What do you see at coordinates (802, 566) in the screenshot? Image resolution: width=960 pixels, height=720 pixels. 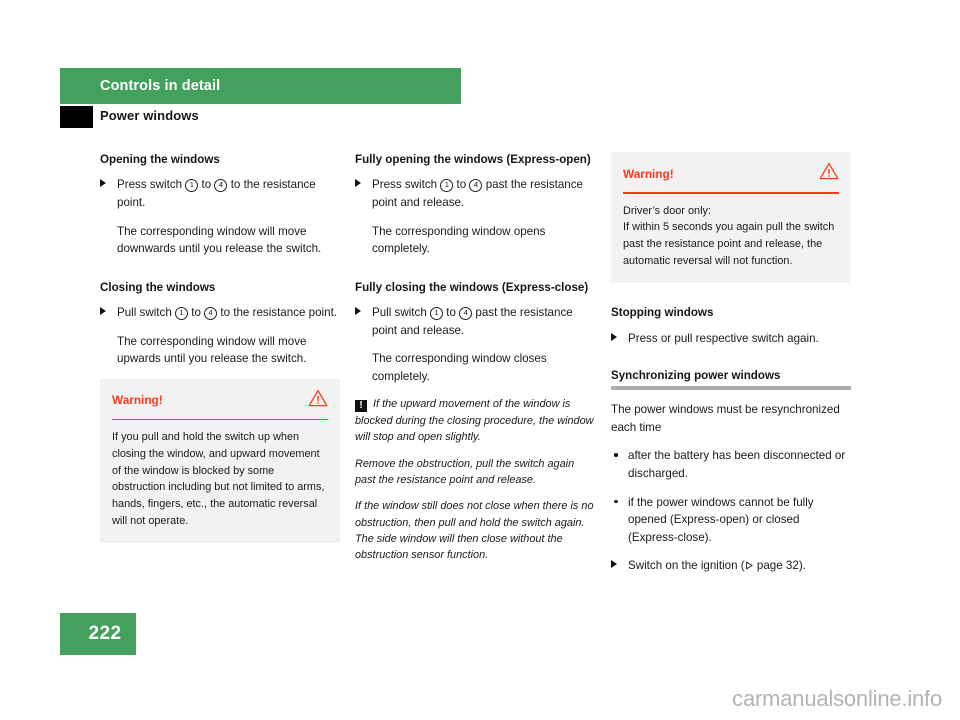 I see `step-text-suffix: ).` at bounding box center [802, 566].